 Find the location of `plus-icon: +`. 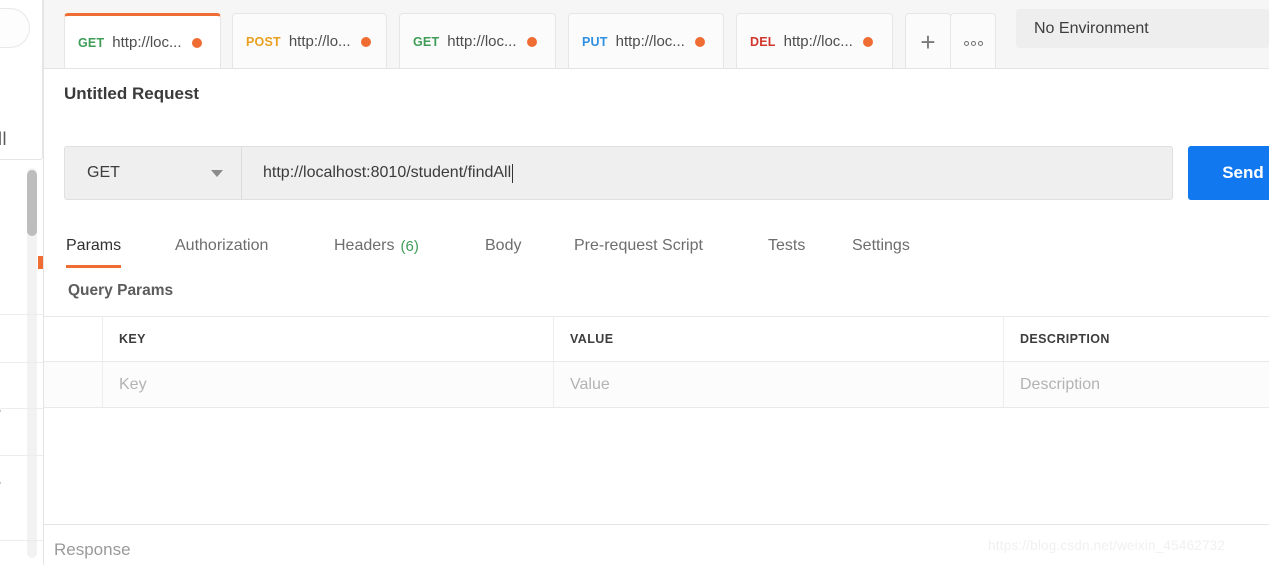

plus-icon: + is located at coordinates (928, 41).